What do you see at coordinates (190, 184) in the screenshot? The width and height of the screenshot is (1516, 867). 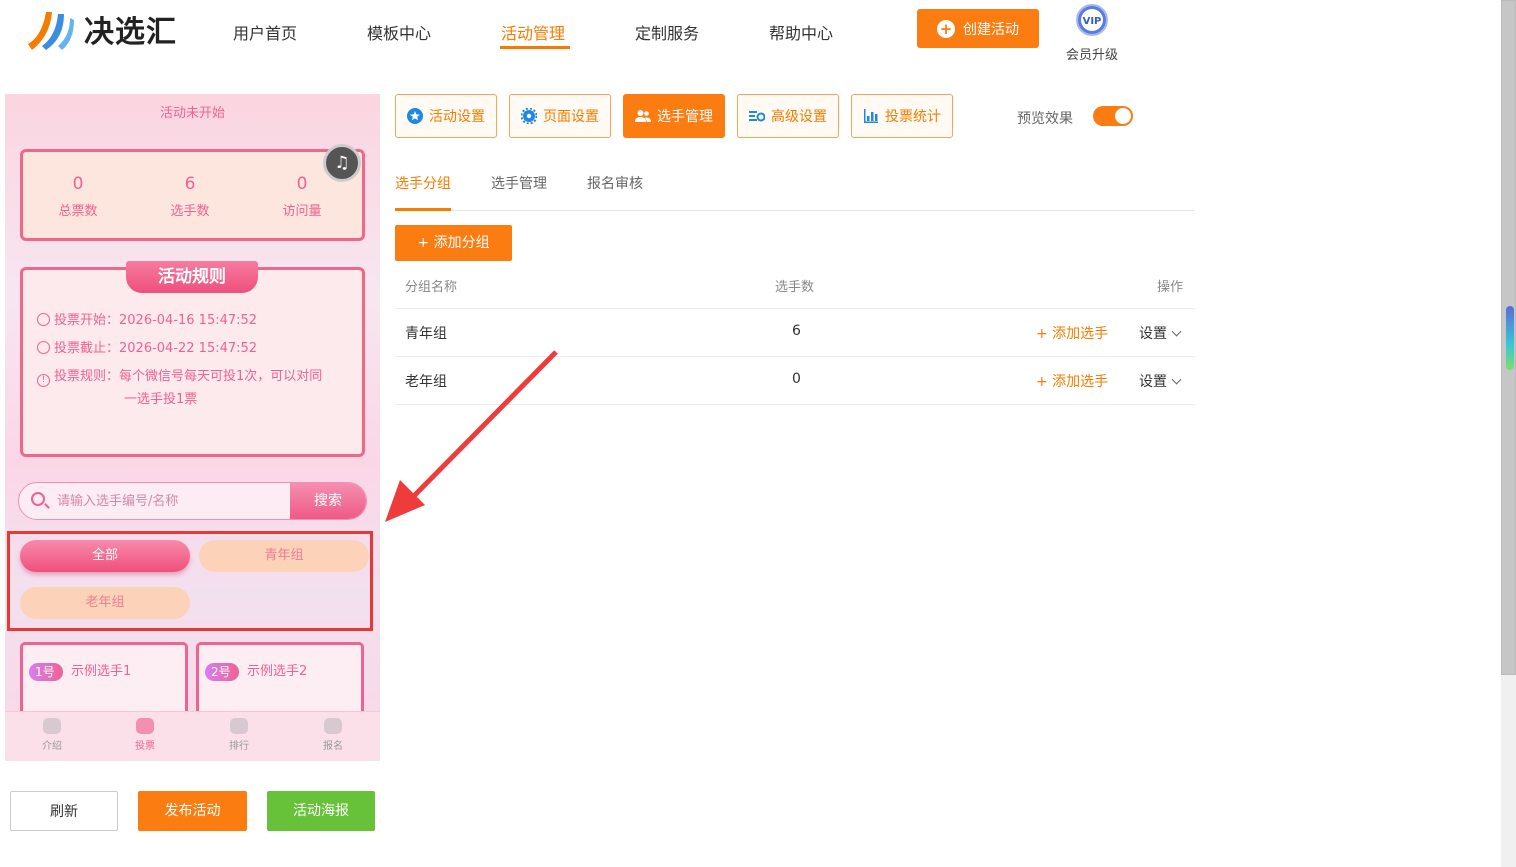 I see `stat-value: 6` at bounding box center [190, 184].